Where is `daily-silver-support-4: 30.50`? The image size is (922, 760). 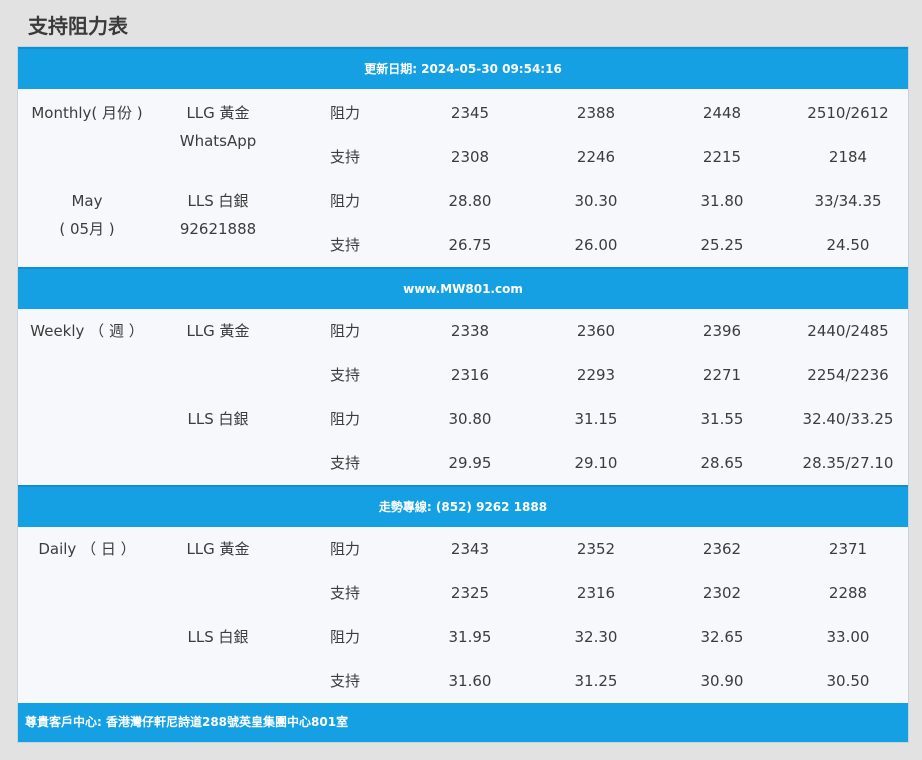
daily-silver-support-4: 30.50 is located at coordinates (848, 681).